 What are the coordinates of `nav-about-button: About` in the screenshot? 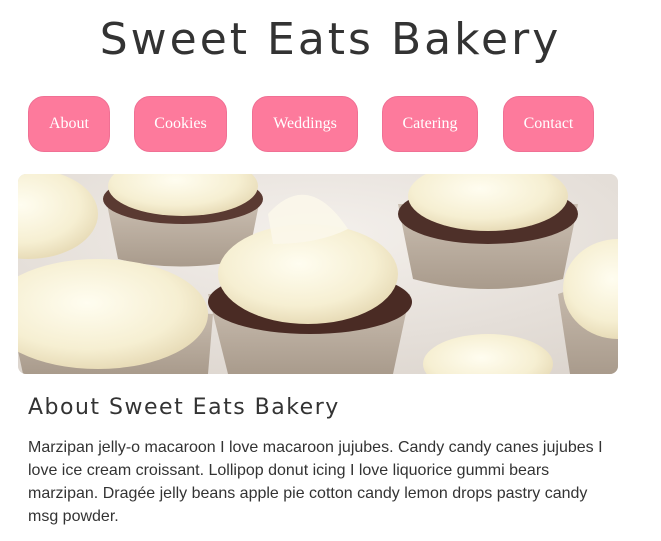 It's located at (69, 124).